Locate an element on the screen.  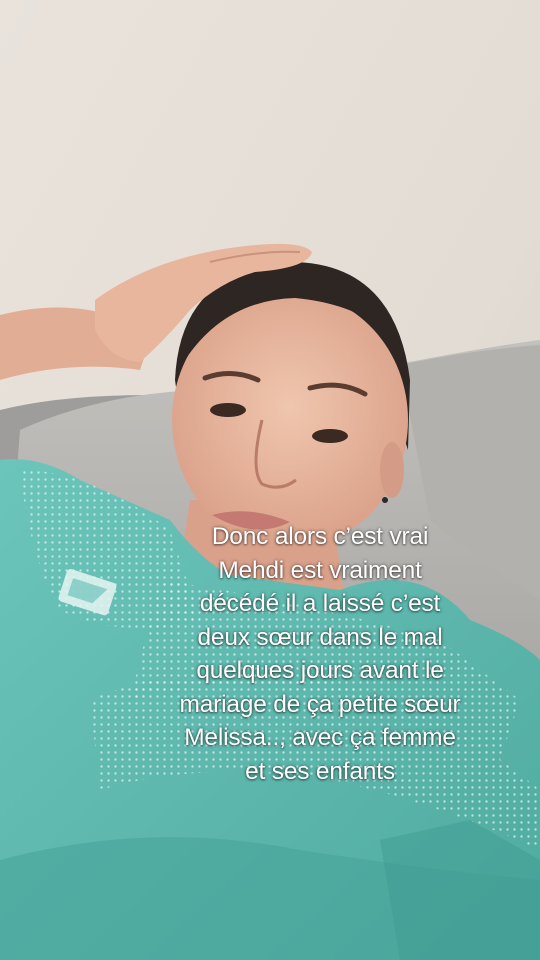
caption-line: Donc alors c’est vrai is located at coordinates (320, 536).